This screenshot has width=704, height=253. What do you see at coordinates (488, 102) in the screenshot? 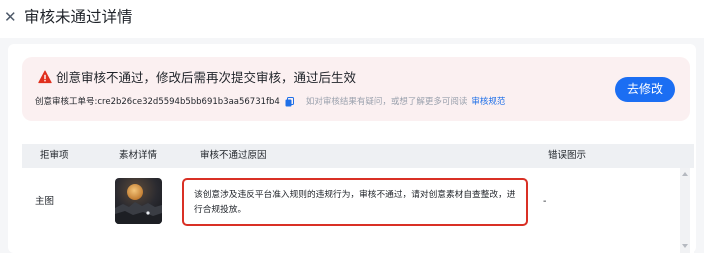
I see `review-rules-link: 审核规范` at bounding box center [488, 102].